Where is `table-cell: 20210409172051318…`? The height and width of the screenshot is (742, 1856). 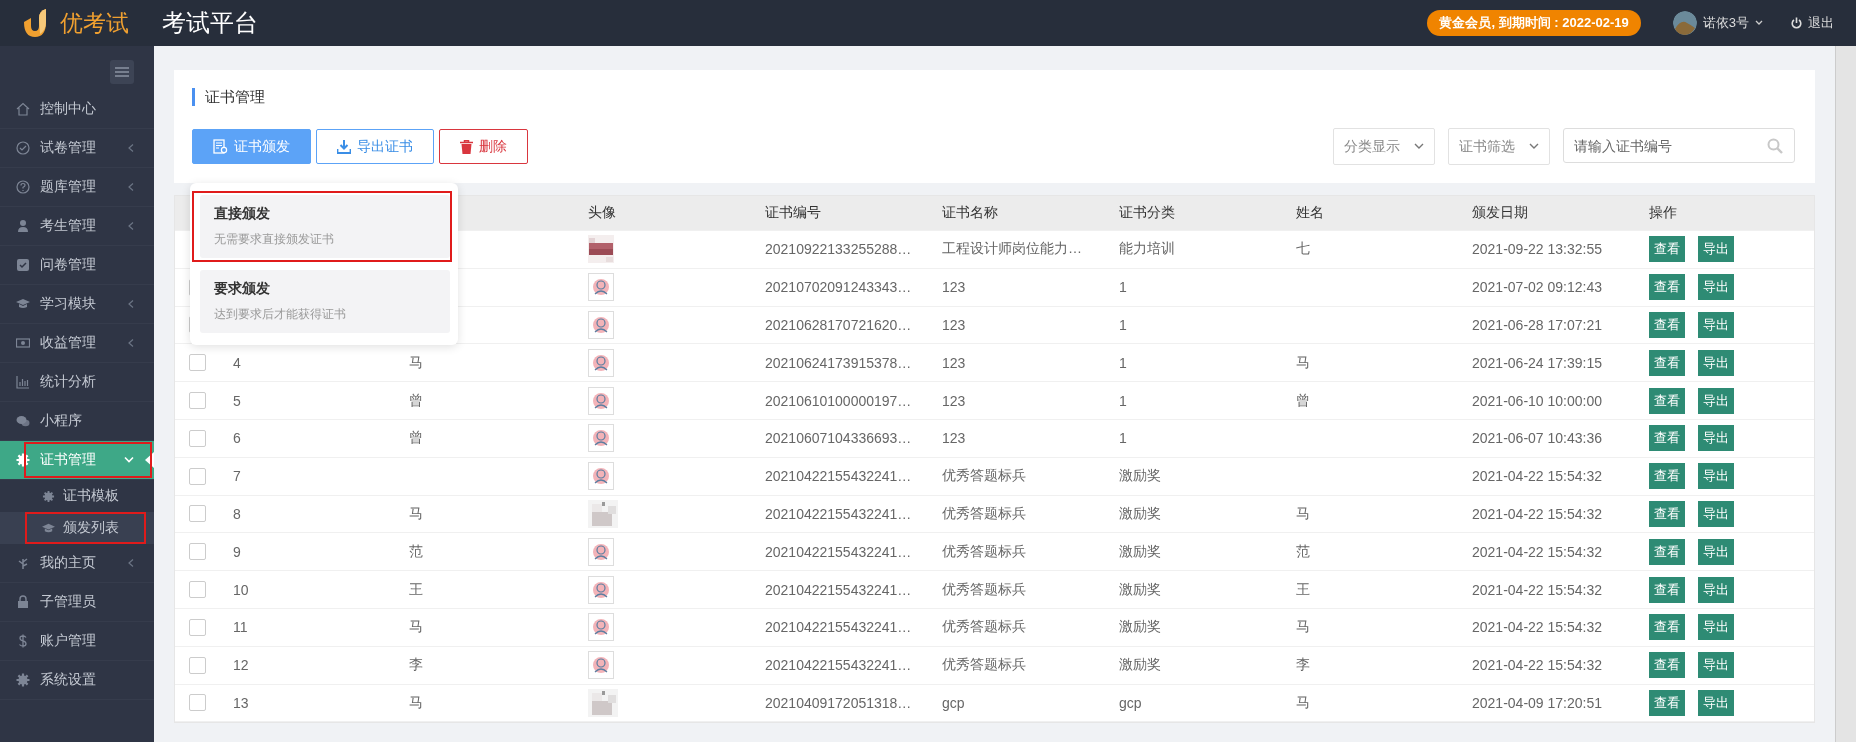 table-cell: 20210409172051318… is located at coordinates (838, 702).